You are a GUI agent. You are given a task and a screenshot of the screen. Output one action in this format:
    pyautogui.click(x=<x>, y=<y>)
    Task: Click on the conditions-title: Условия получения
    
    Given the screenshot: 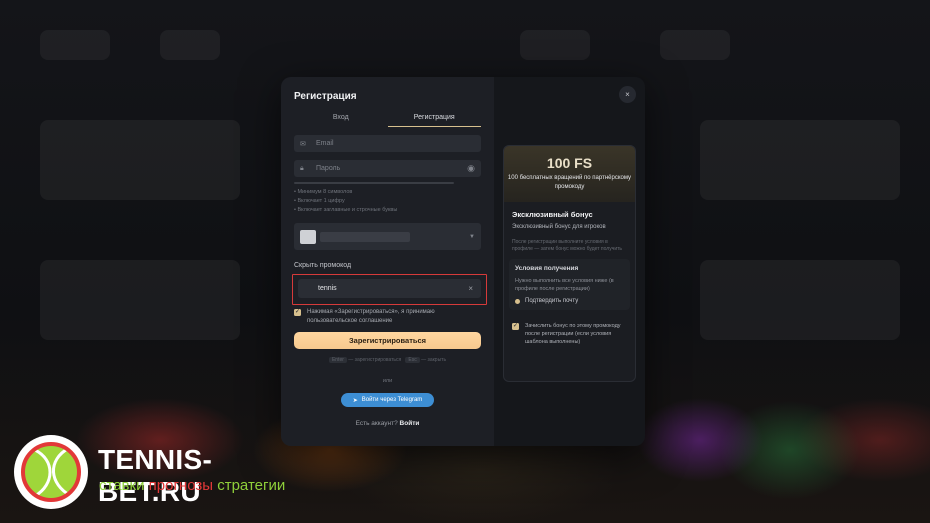 What is the action you would take?
    pyautogui.click(x=547, y=268)
    